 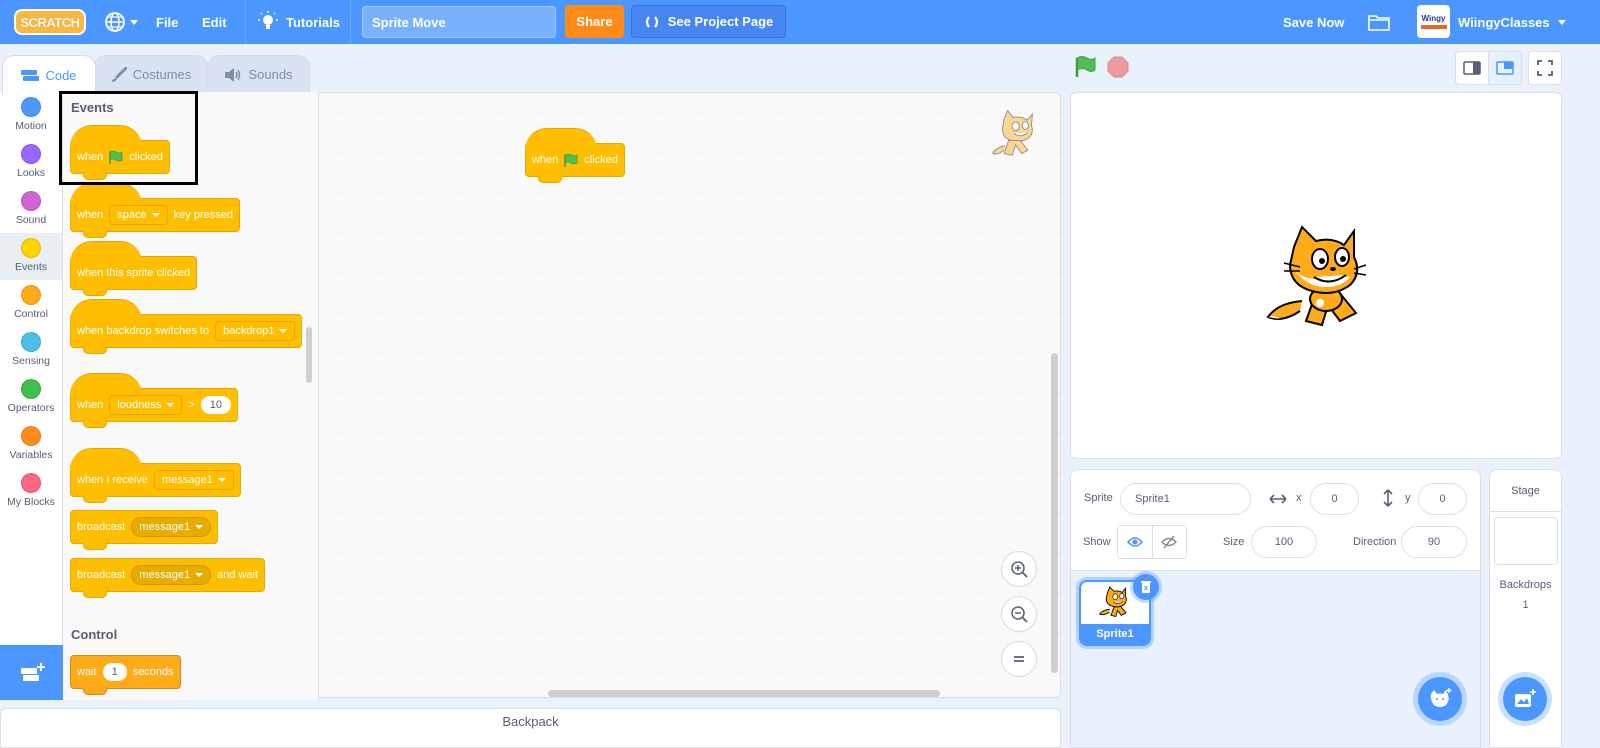 I want to click on my-stuff-button, so click(x=1379, y=22).